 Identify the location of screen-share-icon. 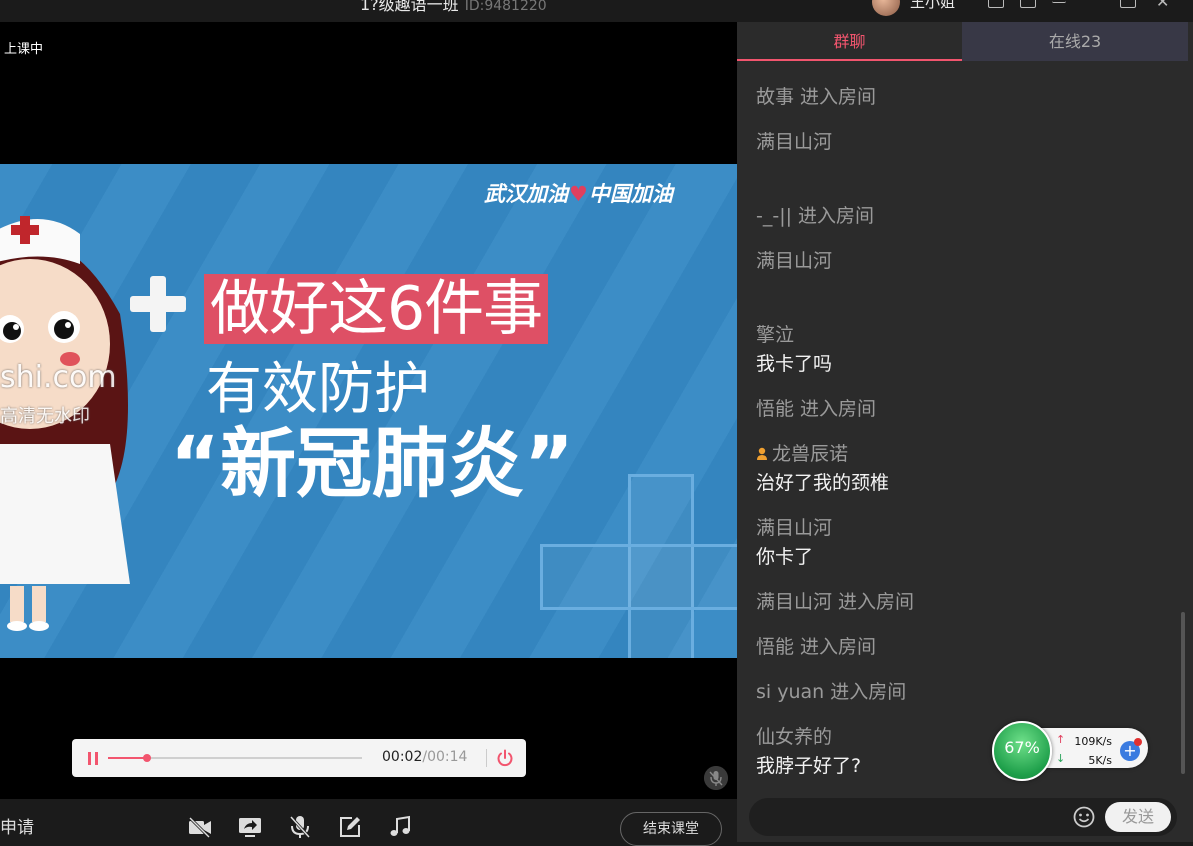
(250, 827).